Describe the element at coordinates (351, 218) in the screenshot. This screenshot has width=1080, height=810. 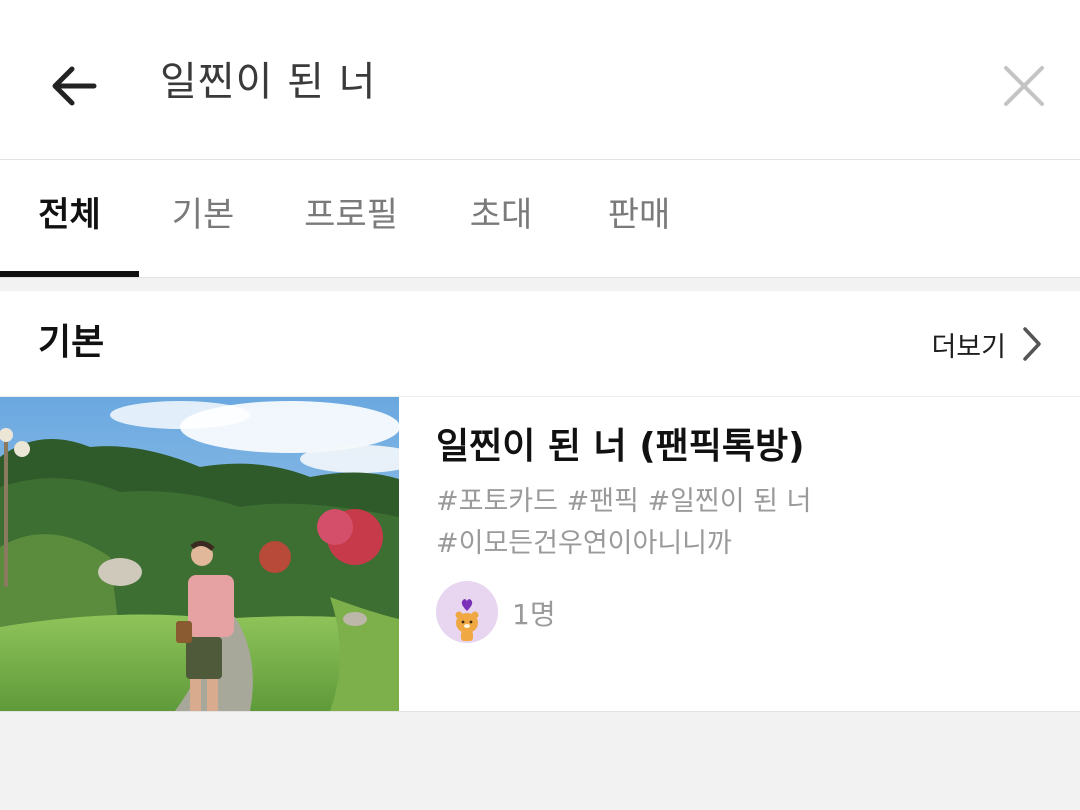
I see `tab-profile: 프로필` at that location.